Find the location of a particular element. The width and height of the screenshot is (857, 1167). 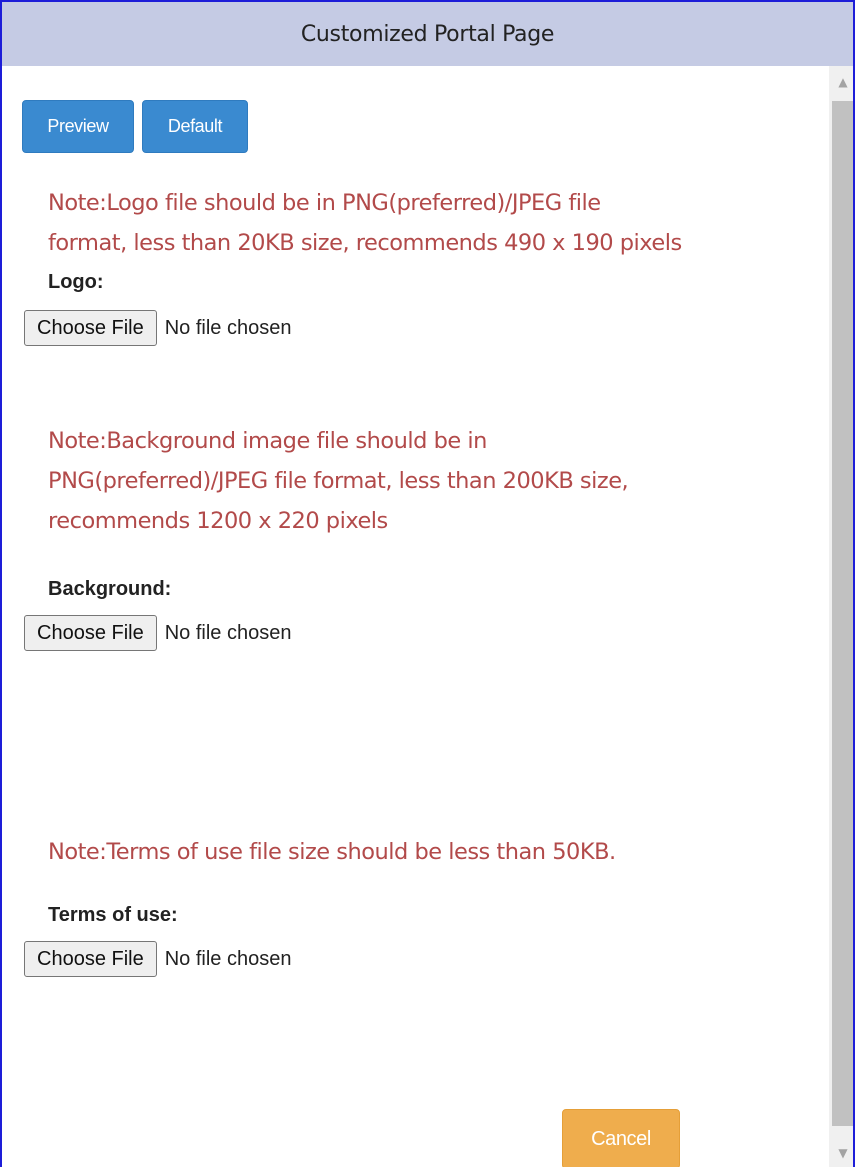

triangle-up-icon: ▲ is located at coordinates (841, 82).